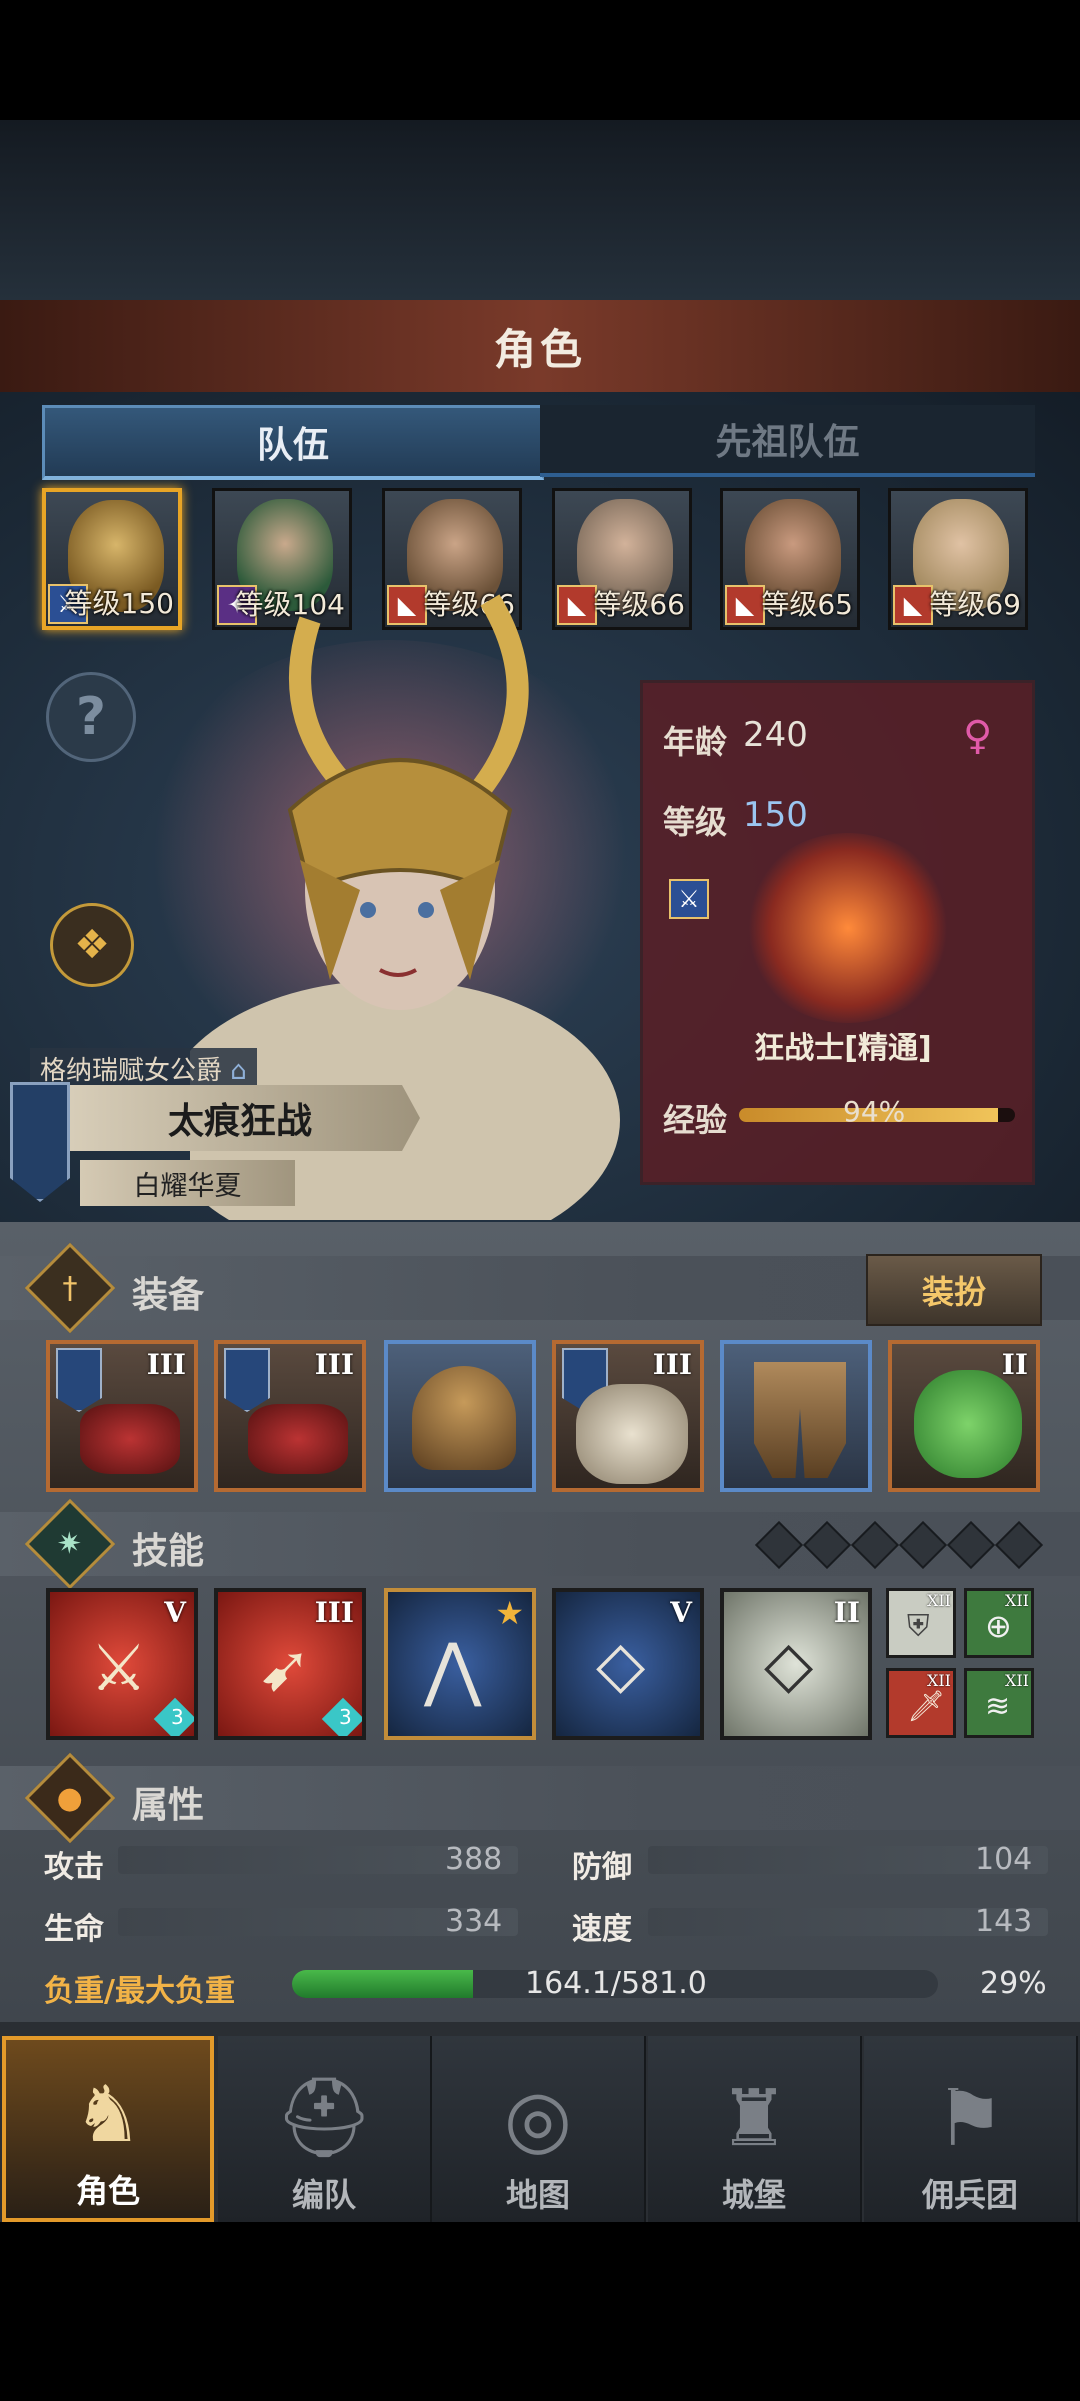 This screenshot has height=2401, width=1080. I want to click on knight-icon: ♞, so click(108, 2115).